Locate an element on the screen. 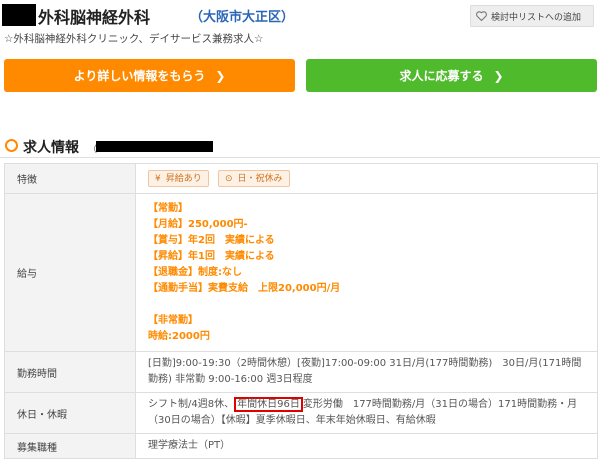 The width and height of the screenshot is (600, 467). table-row: 特徴 ¥ 昇給あり ⊙ 日・祝休み is located at coordinates (301, 178).